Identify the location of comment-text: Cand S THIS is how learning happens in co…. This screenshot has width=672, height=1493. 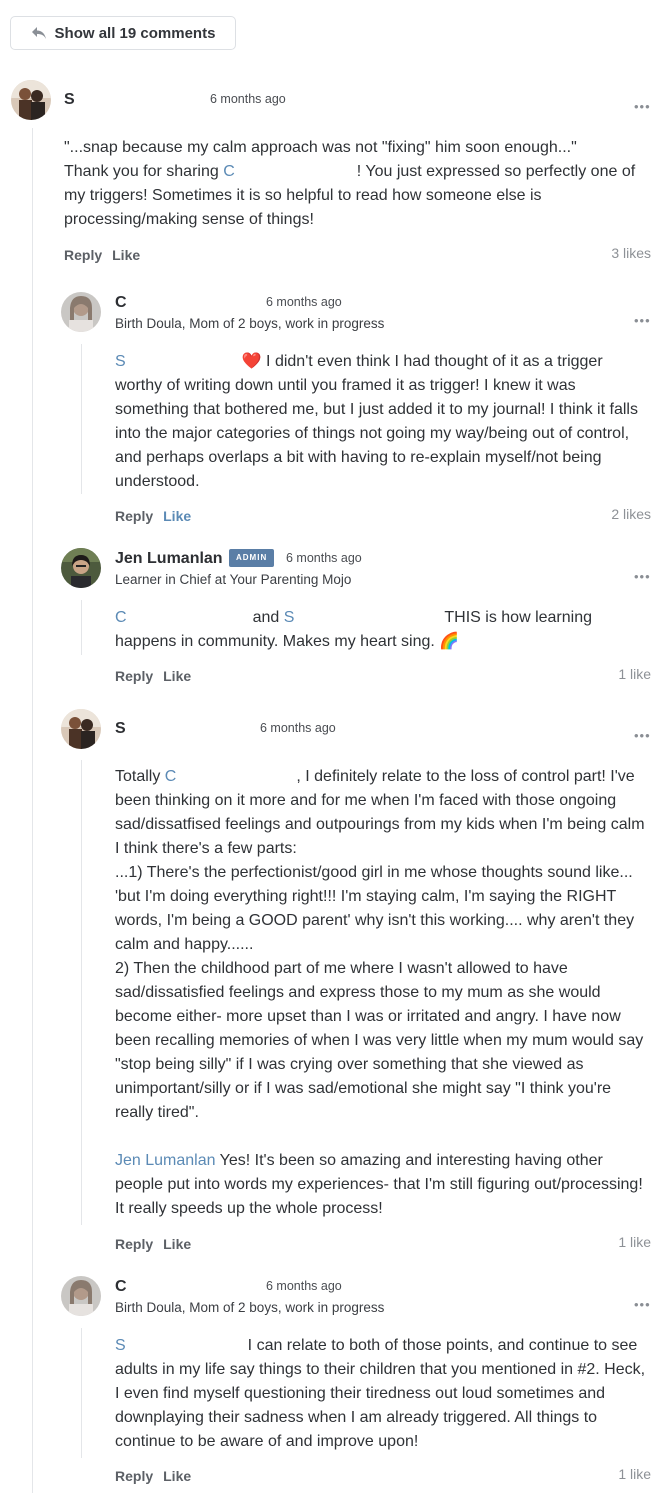
(382, 630).